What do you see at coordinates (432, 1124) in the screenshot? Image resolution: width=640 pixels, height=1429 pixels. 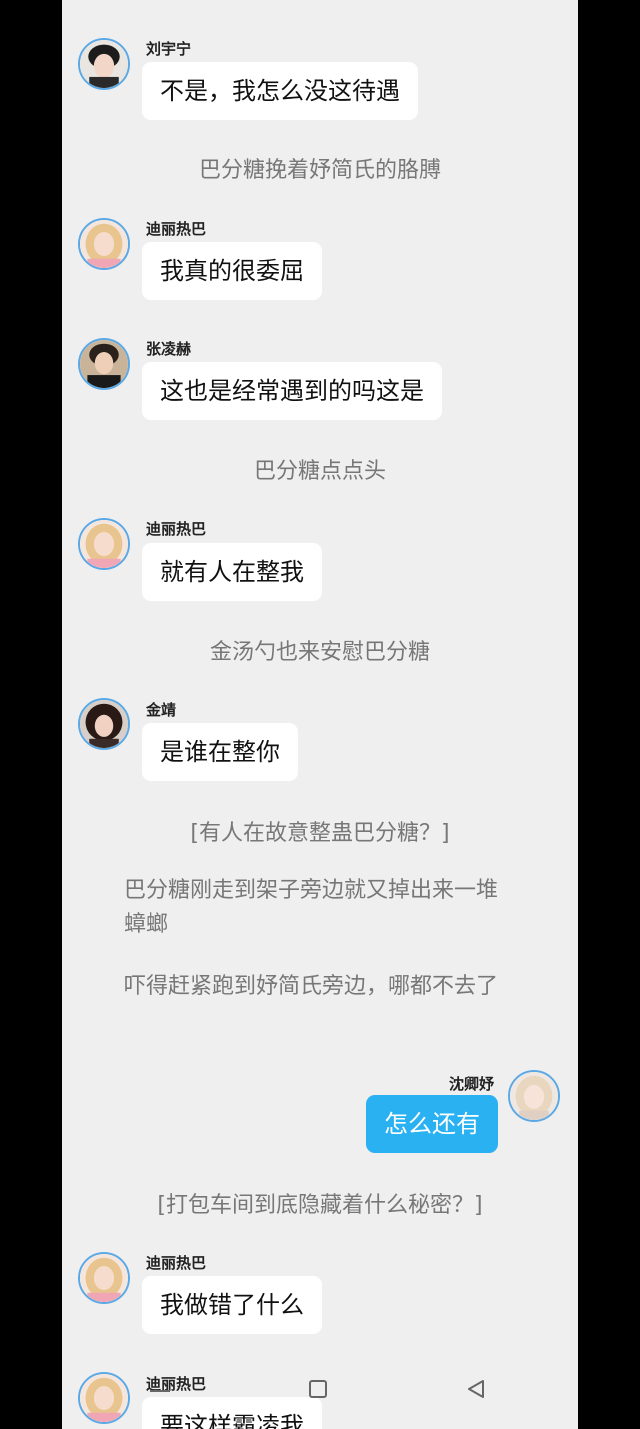 I see `message-bubble: 怎么还有` at bounding box center [432, 1124].